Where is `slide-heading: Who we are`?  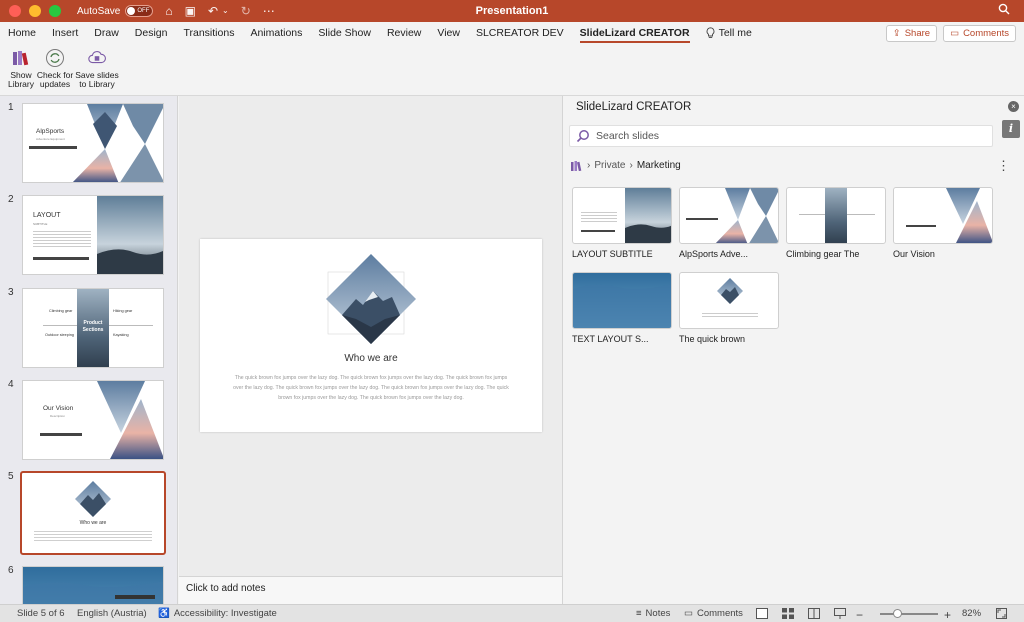
slide-heading: Who we are is located at coordinates (371, 358).